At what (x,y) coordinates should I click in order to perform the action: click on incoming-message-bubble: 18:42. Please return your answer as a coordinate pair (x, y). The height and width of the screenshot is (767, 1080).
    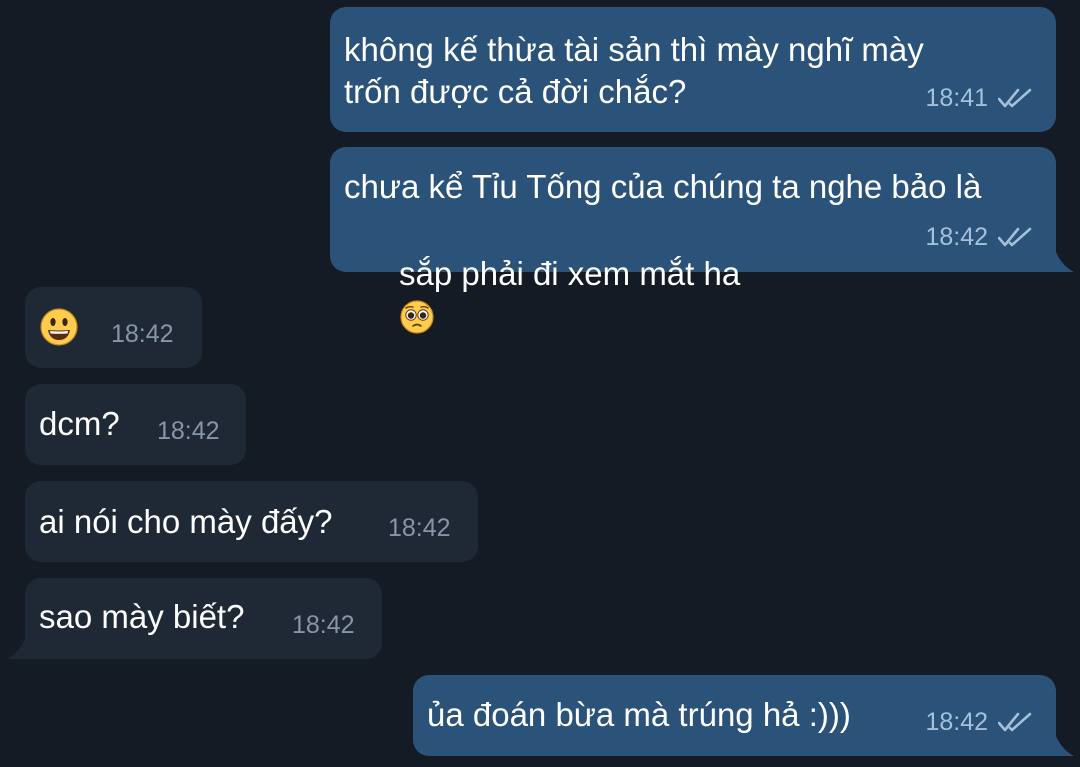
    Looking at the image, I should click on (113, 327).